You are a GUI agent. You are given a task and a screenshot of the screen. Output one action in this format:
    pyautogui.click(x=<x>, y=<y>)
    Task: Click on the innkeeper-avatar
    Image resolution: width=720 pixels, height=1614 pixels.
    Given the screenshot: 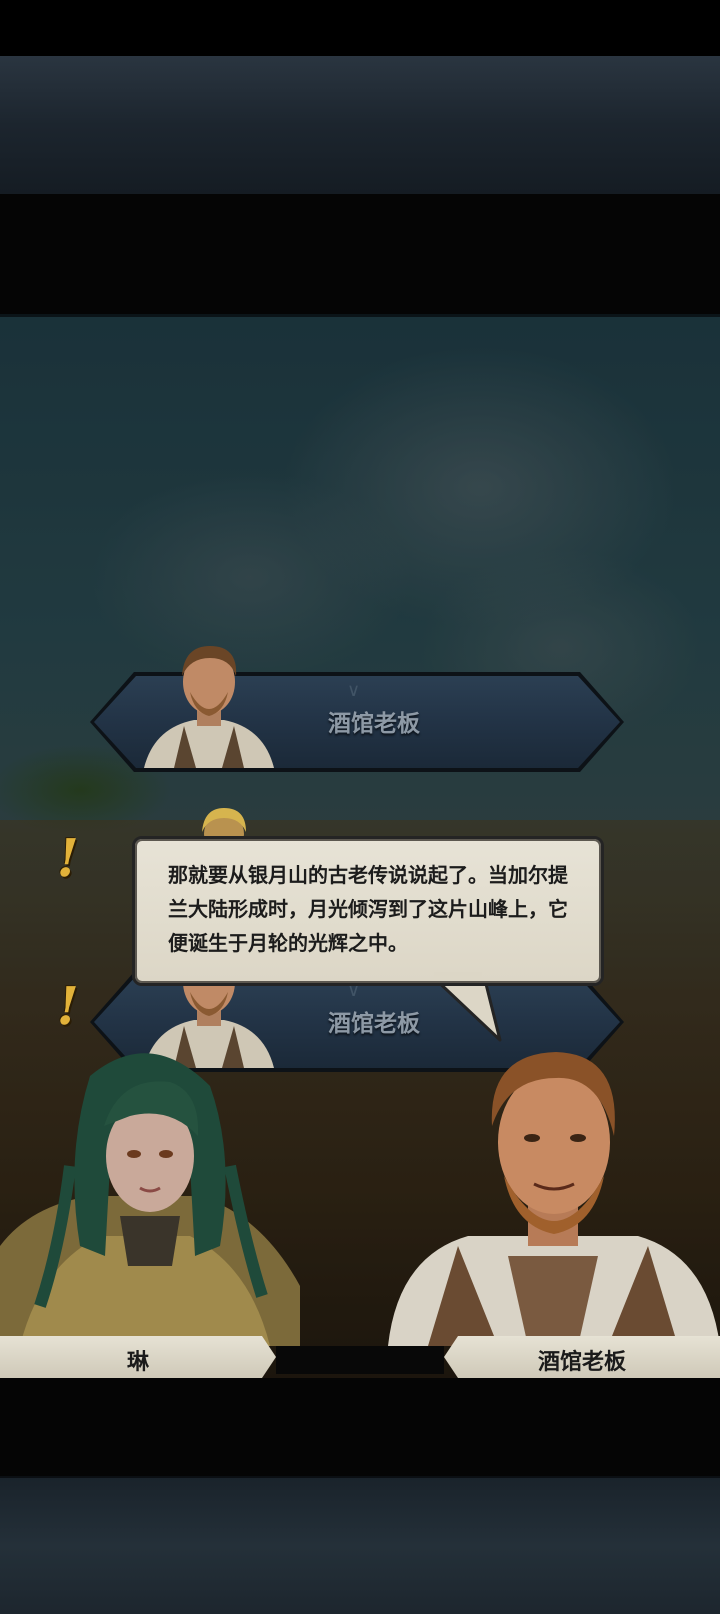 What is the action you would take?
    pyautogui.click(x=209, y=707)
    